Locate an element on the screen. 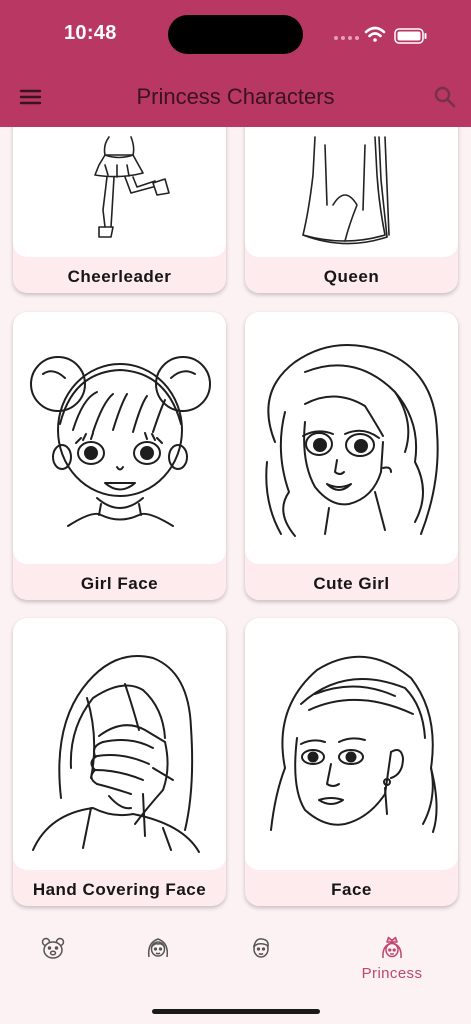 This screenshot has height=1024, width=471. battery-icon is located at coordinates (410, 36).